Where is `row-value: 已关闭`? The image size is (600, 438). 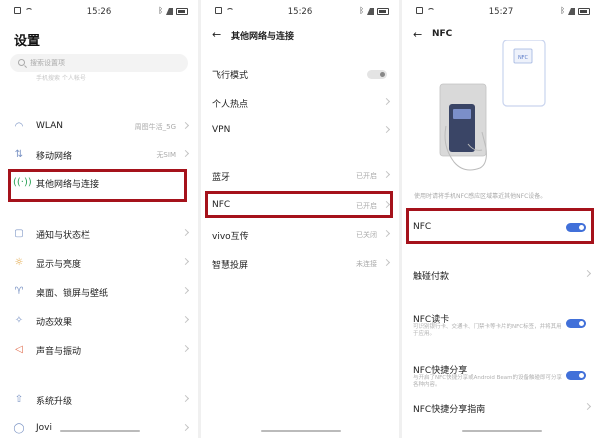 row-value: 已关闭 is located at coordinates (366, 235).